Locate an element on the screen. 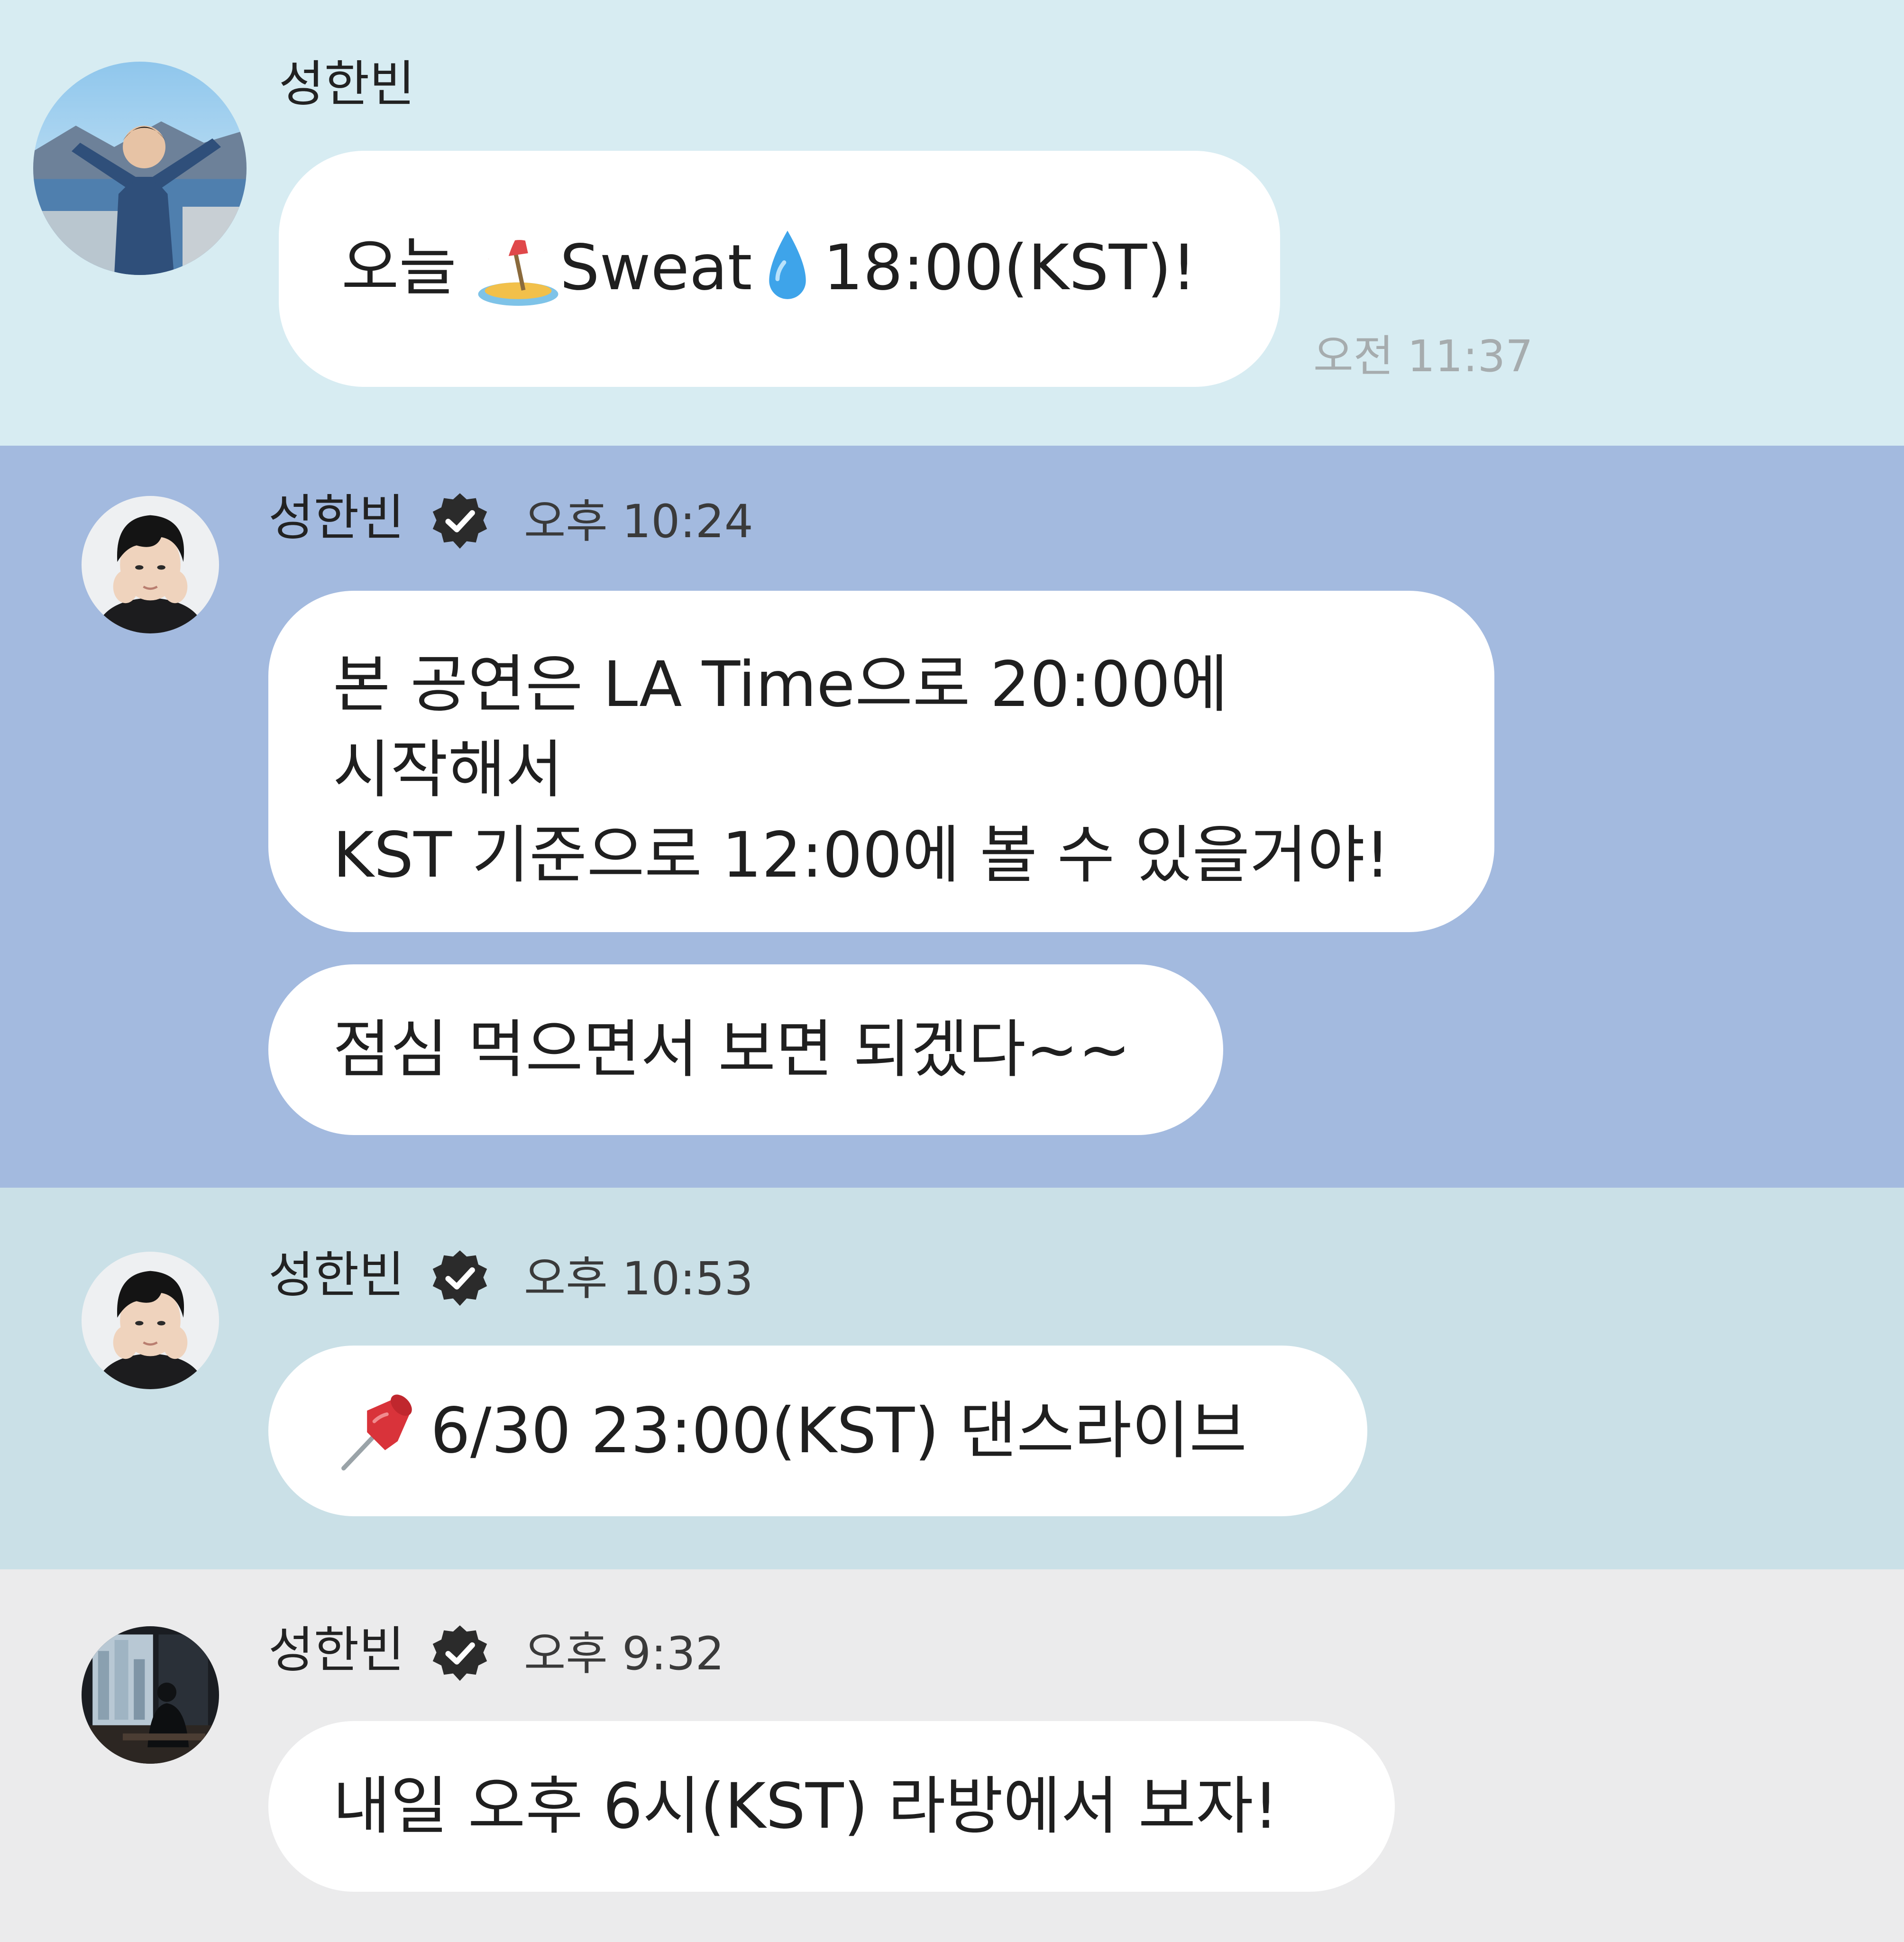 This screenshot has height=1942, width=1904. message-bubble: 내일 오후 6시(KST) 라방에서 보자! is located at coordinates (832, 1806).